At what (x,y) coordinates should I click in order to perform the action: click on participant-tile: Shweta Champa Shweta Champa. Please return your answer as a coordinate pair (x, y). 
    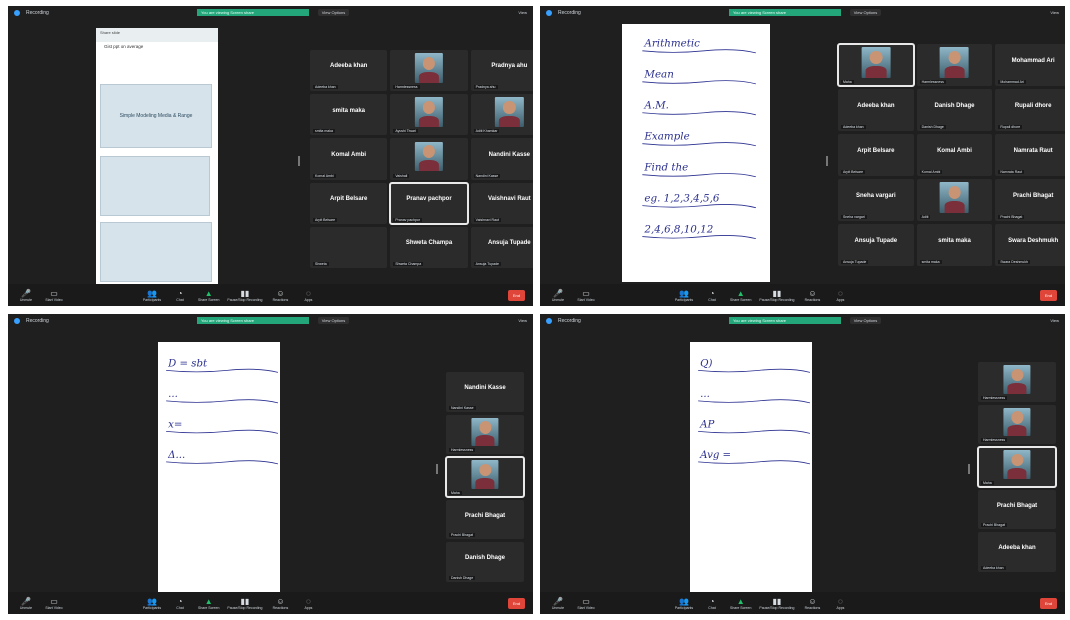
    Looking at the image, I should click on (429, 247).